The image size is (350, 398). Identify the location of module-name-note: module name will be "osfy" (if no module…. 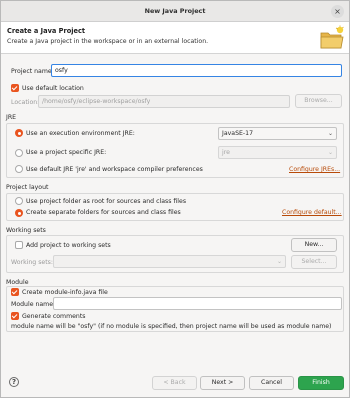
(171, 326).